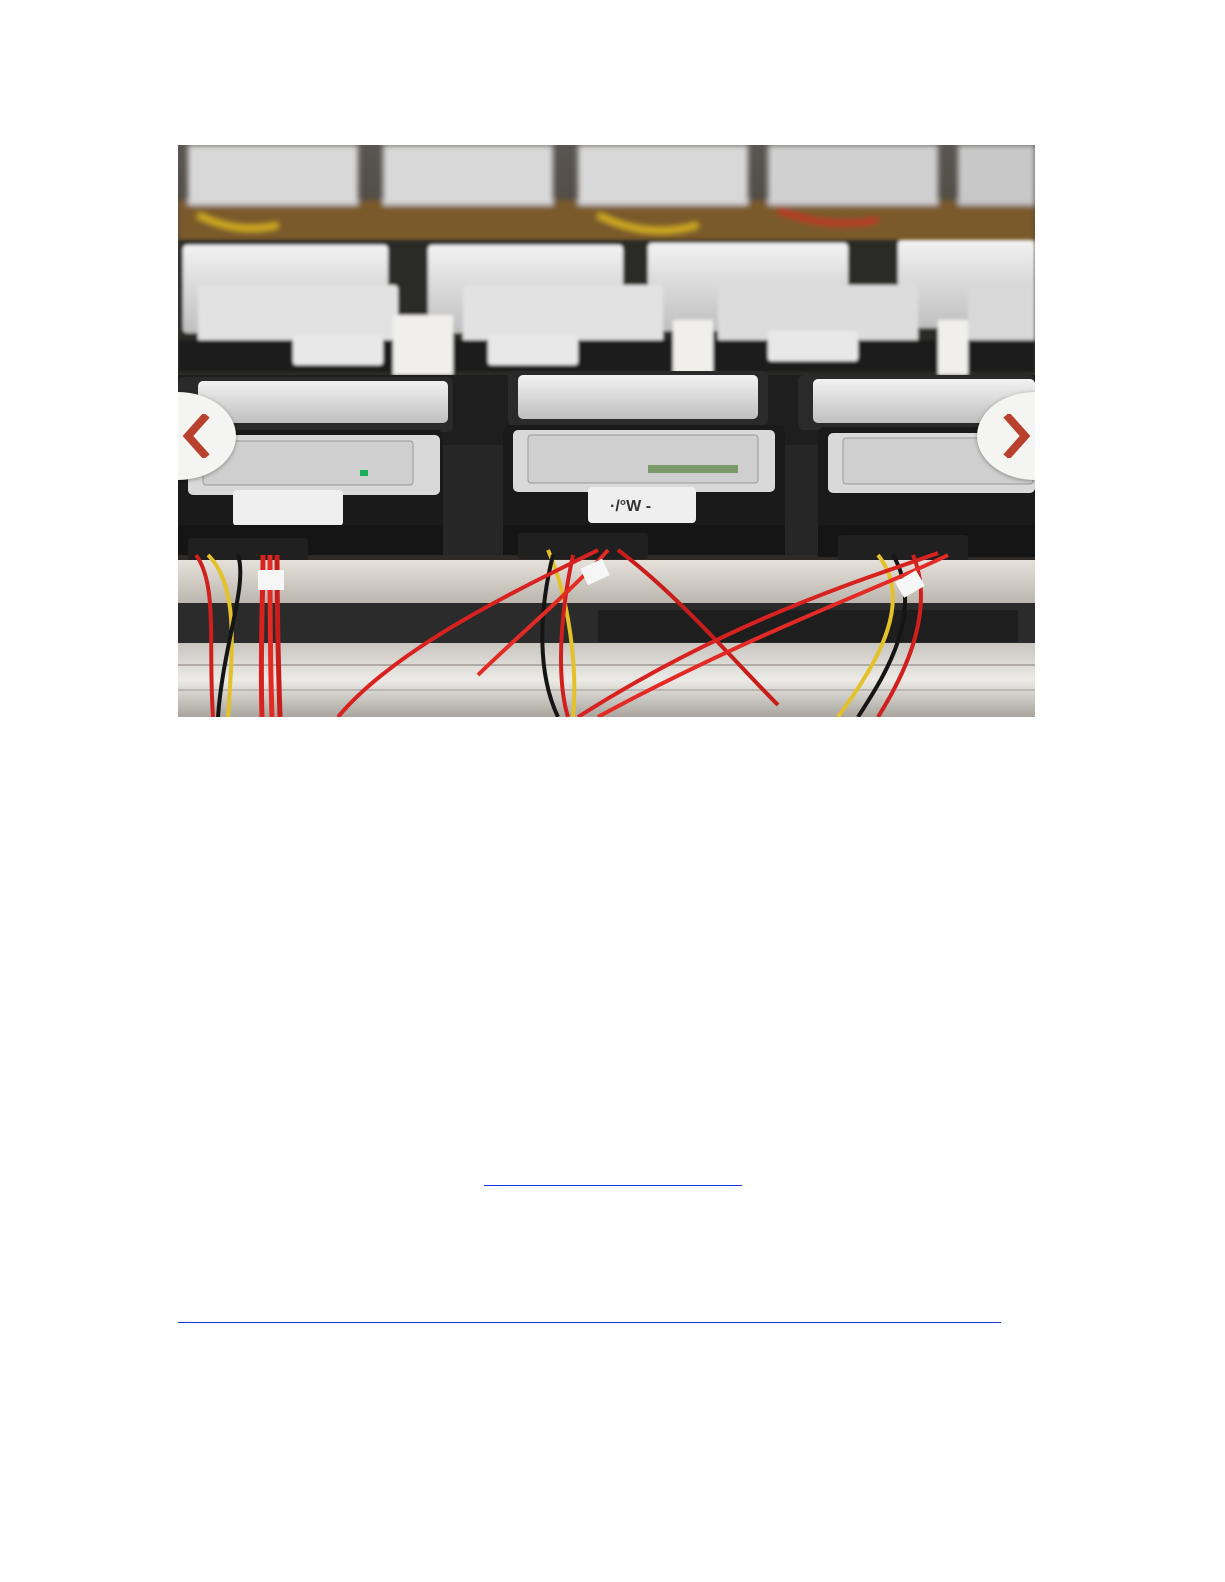 This screenshot has width=1225, height=1582. Describe the element at coordinates (589, 1322) in the screenshot. I see `long-hyperlink` at that location.